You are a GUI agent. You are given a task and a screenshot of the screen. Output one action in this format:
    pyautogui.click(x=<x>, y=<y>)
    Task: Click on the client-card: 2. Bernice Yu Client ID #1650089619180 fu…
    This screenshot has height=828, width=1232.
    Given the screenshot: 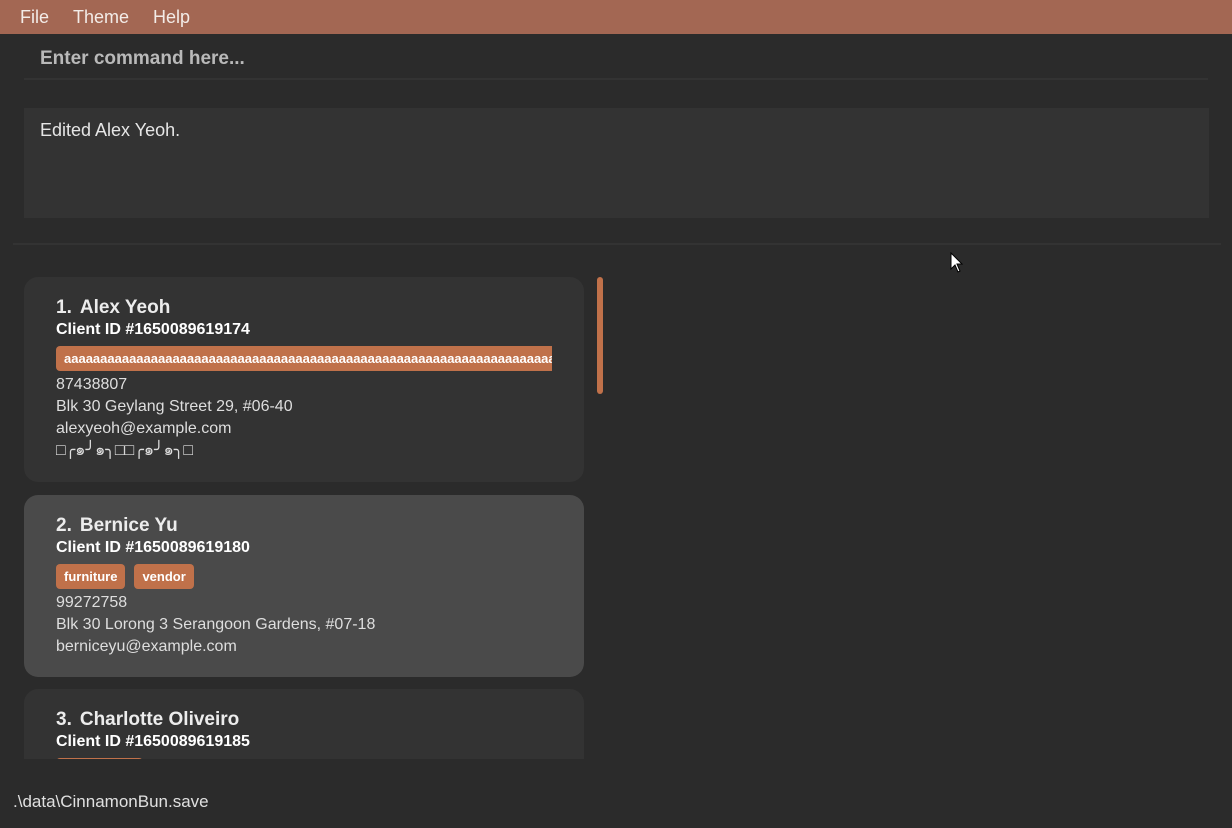 What is the action you would take?
    pyautogui.click(x=304, y=586)
    